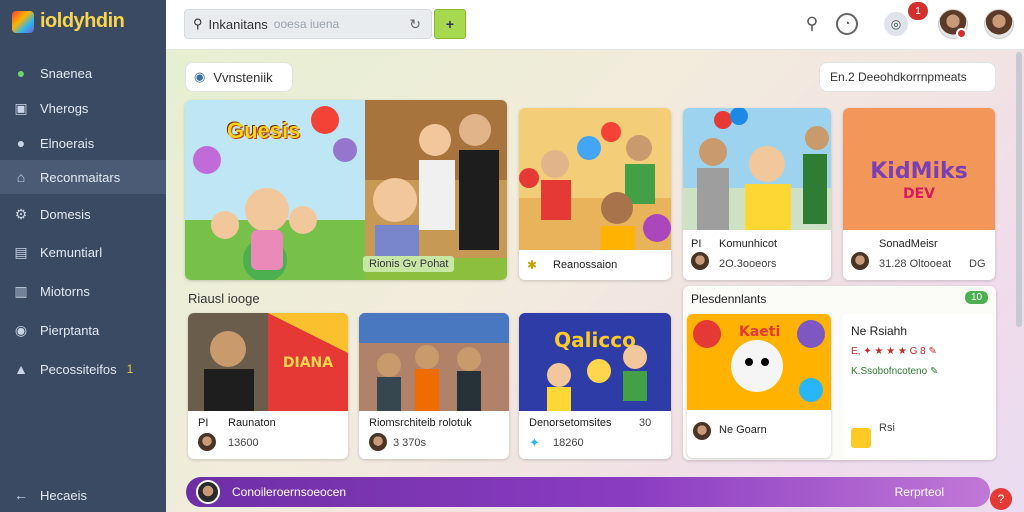  I want to click on home-icon: ⌂, so click(21, 177).